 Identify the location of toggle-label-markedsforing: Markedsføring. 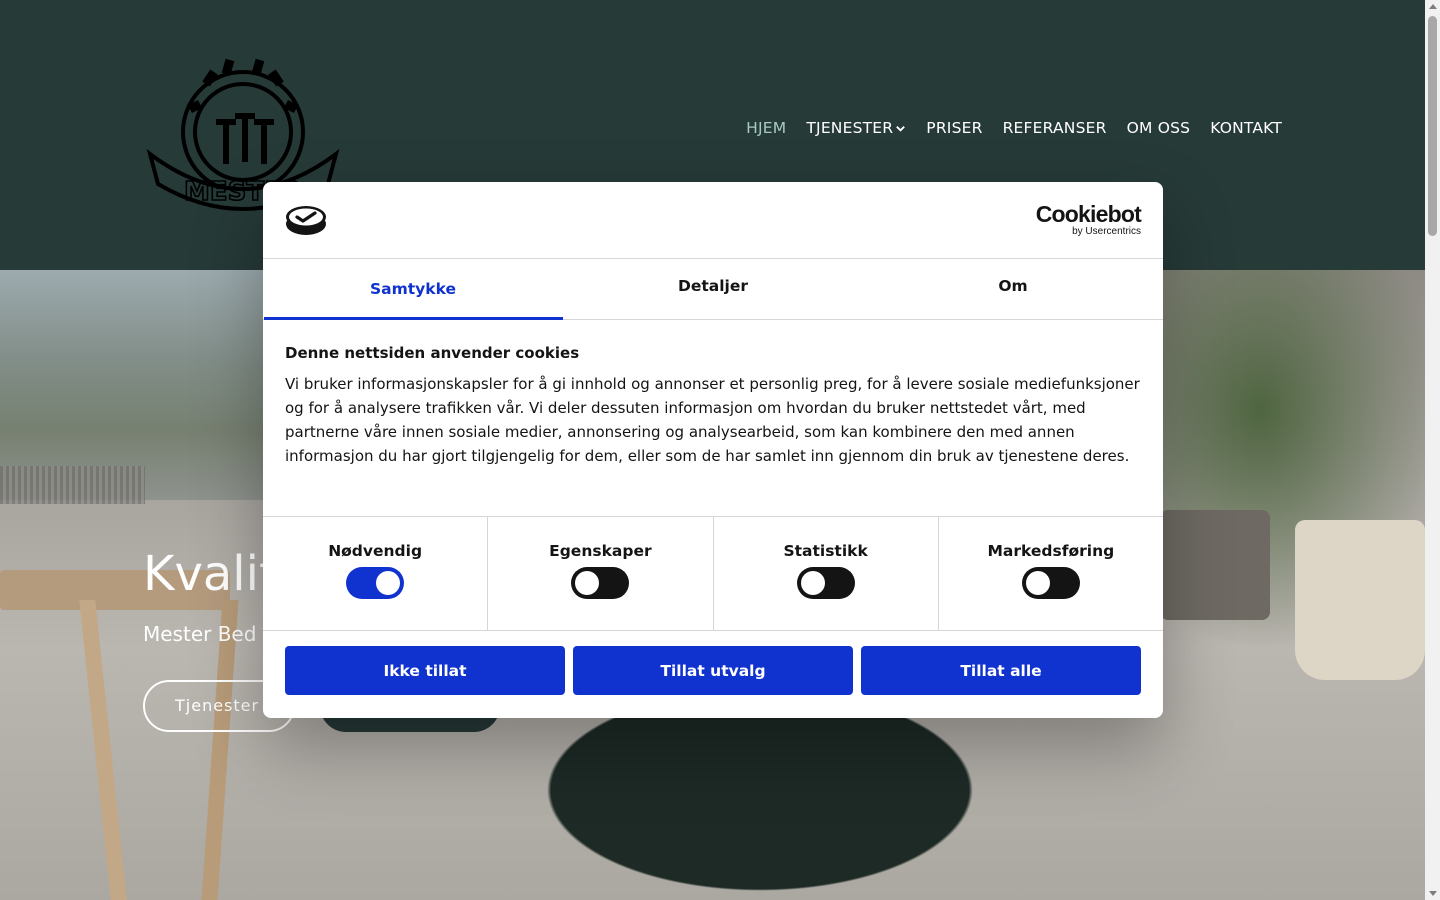
(1051, 551).